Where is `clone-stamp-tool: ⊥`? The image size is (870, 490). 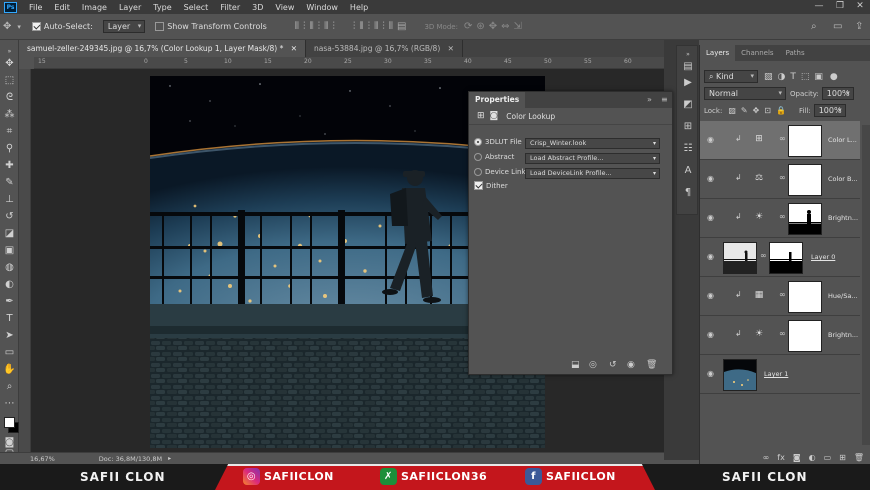
clone-stamp-tool: ⊥ is located at coordinates (9, 199).